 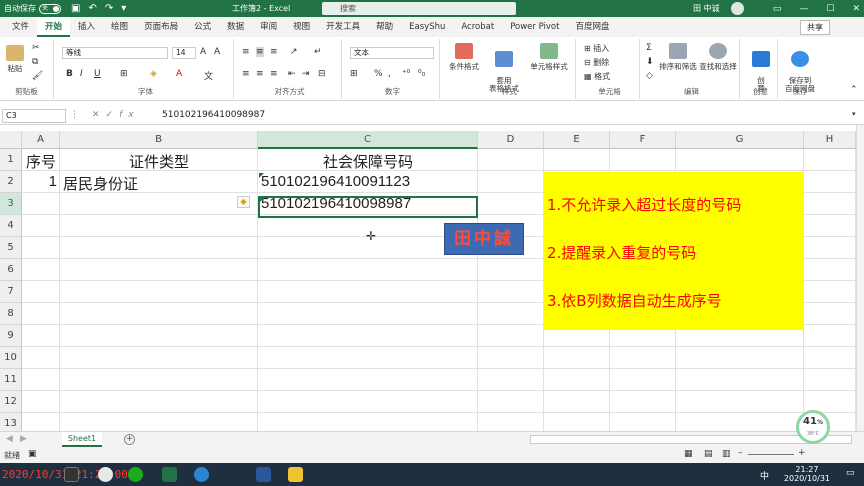 I want to click on share-button: 共享, so click(x=815, y=27).